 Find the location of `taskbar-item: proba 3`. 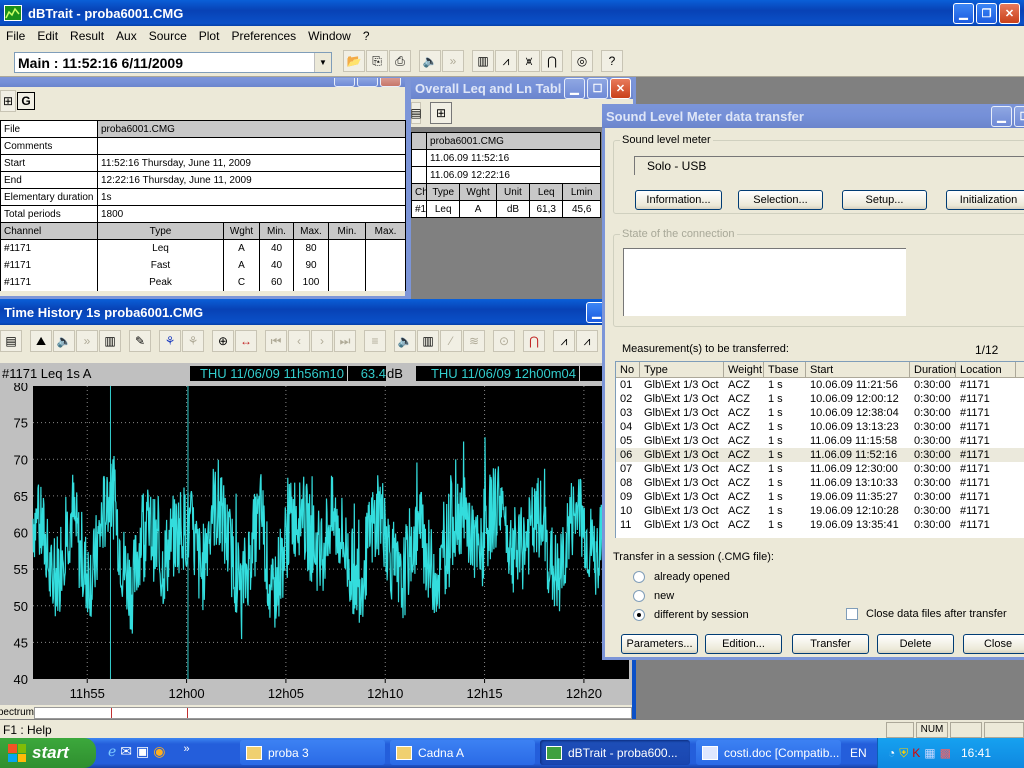

taskbar-item: proba 3 is located at coordinates (312, 752).